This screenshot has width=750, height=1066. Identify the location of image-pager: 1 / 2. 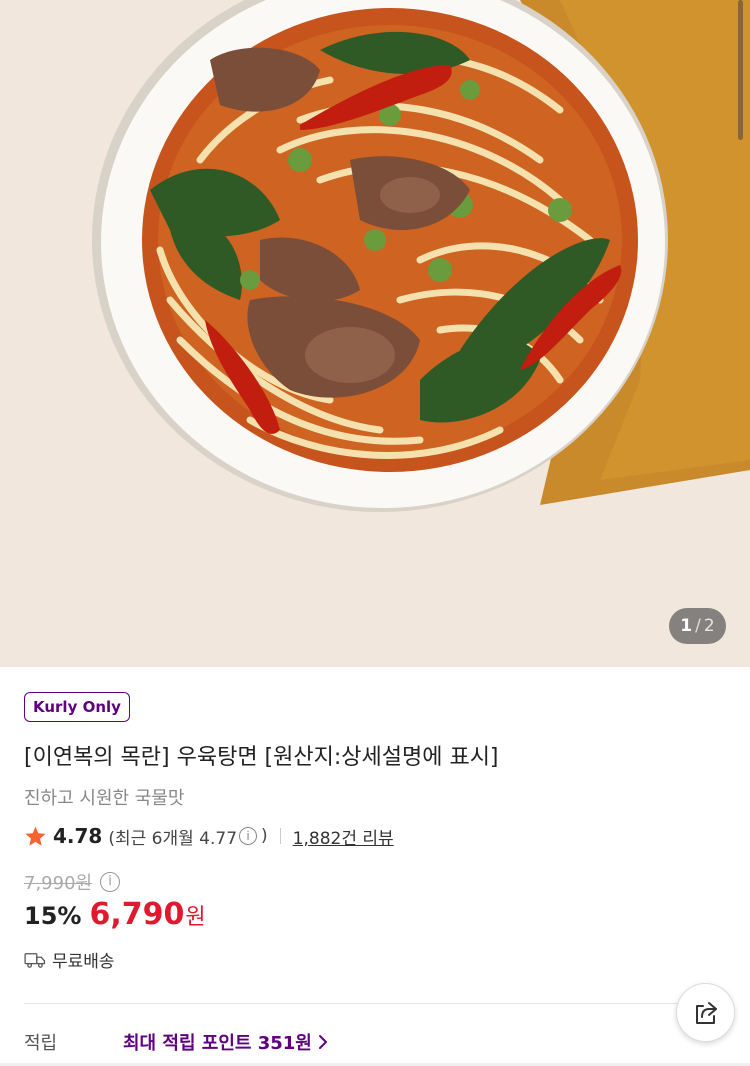
(697, 626).